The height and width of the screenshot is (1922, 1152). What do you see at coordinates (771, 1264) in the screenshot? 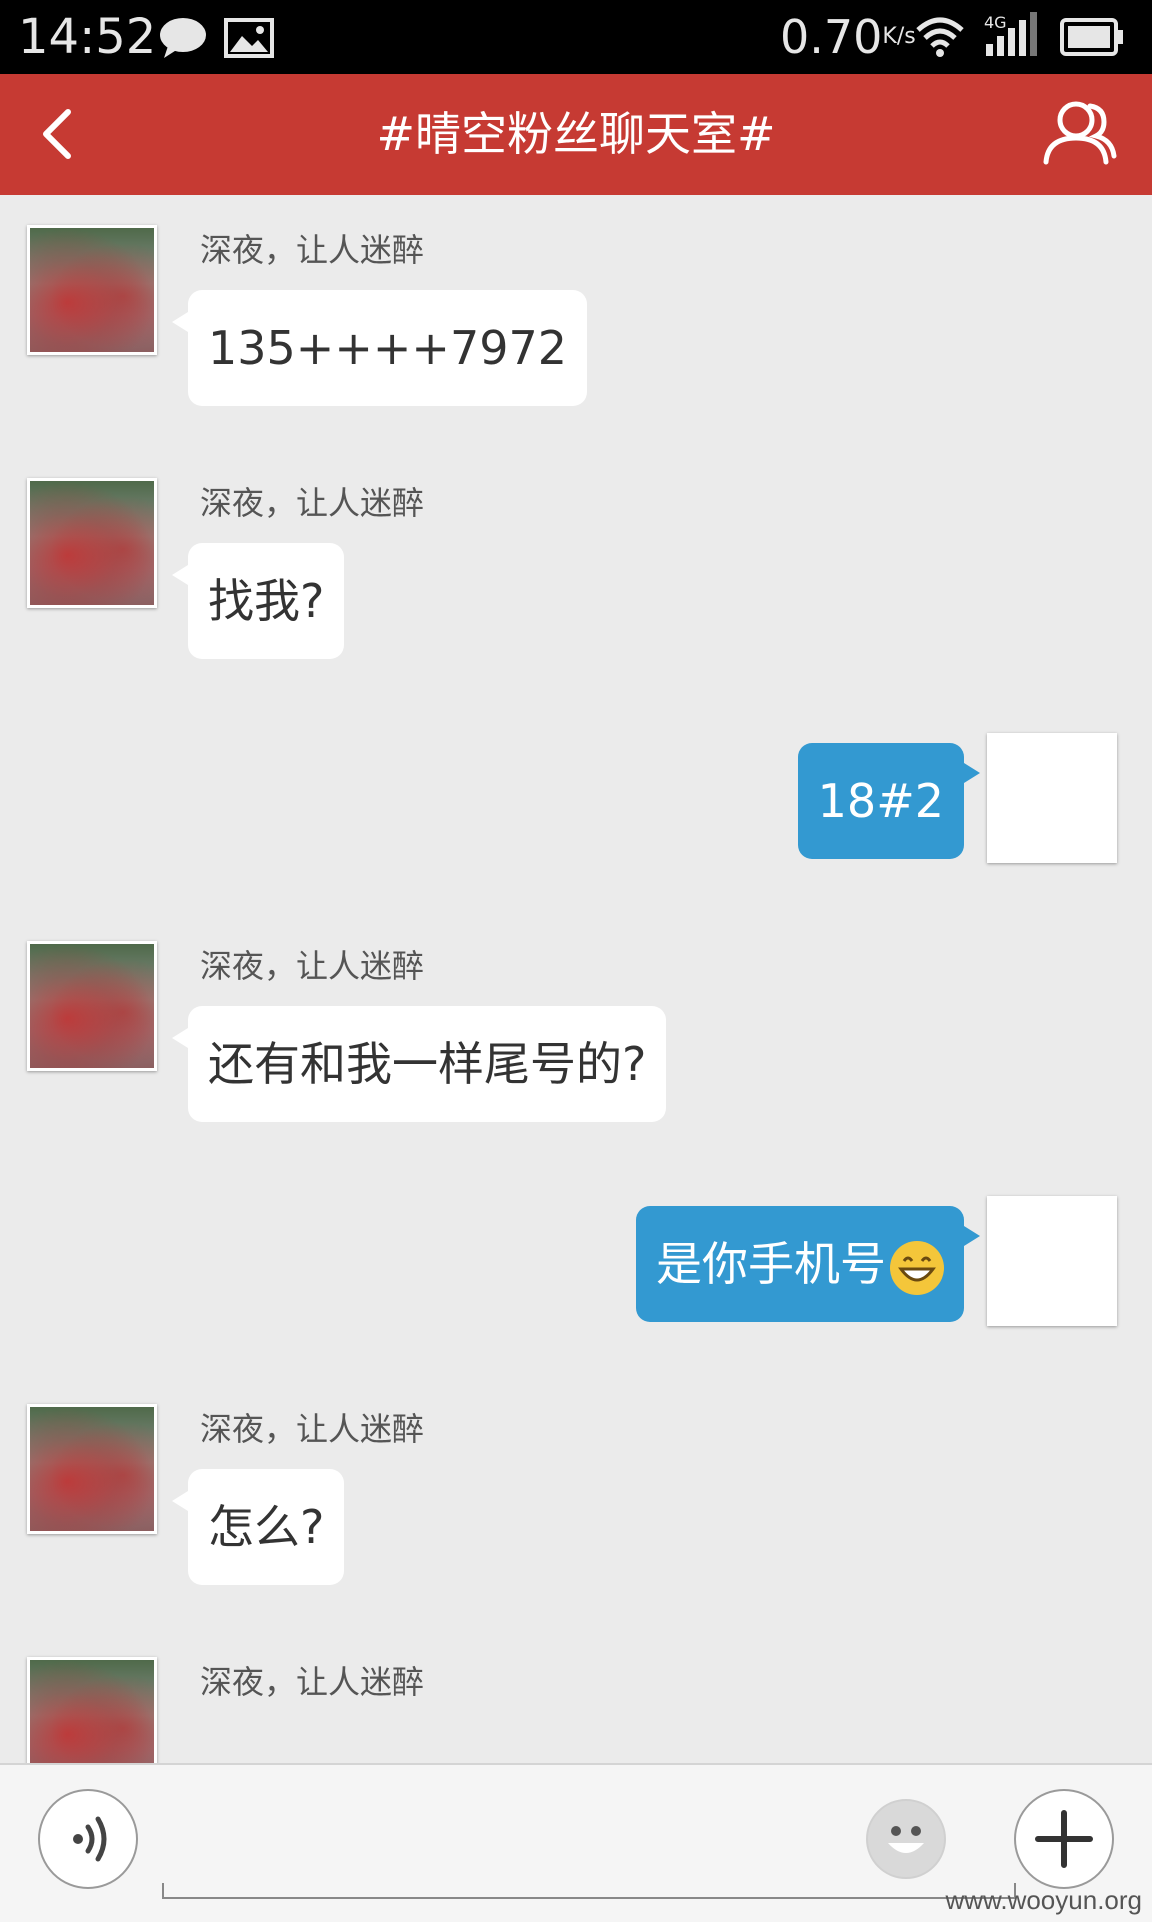
I see `message-text: 是你手机号` at bounding box center [771, 1264].